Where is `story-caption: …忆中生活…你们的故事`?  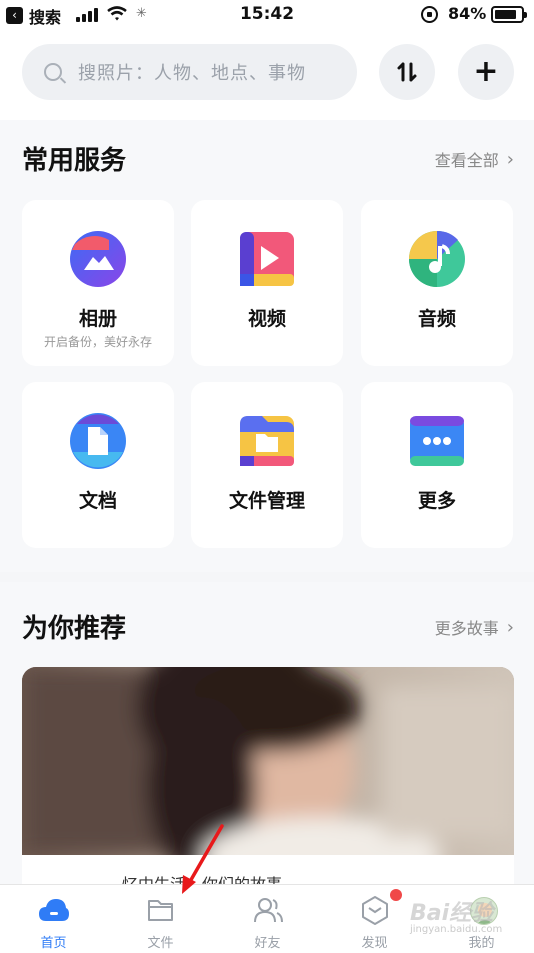
story-caption: …忆中生活…你们的故事 is located at coordinates (194, 880).